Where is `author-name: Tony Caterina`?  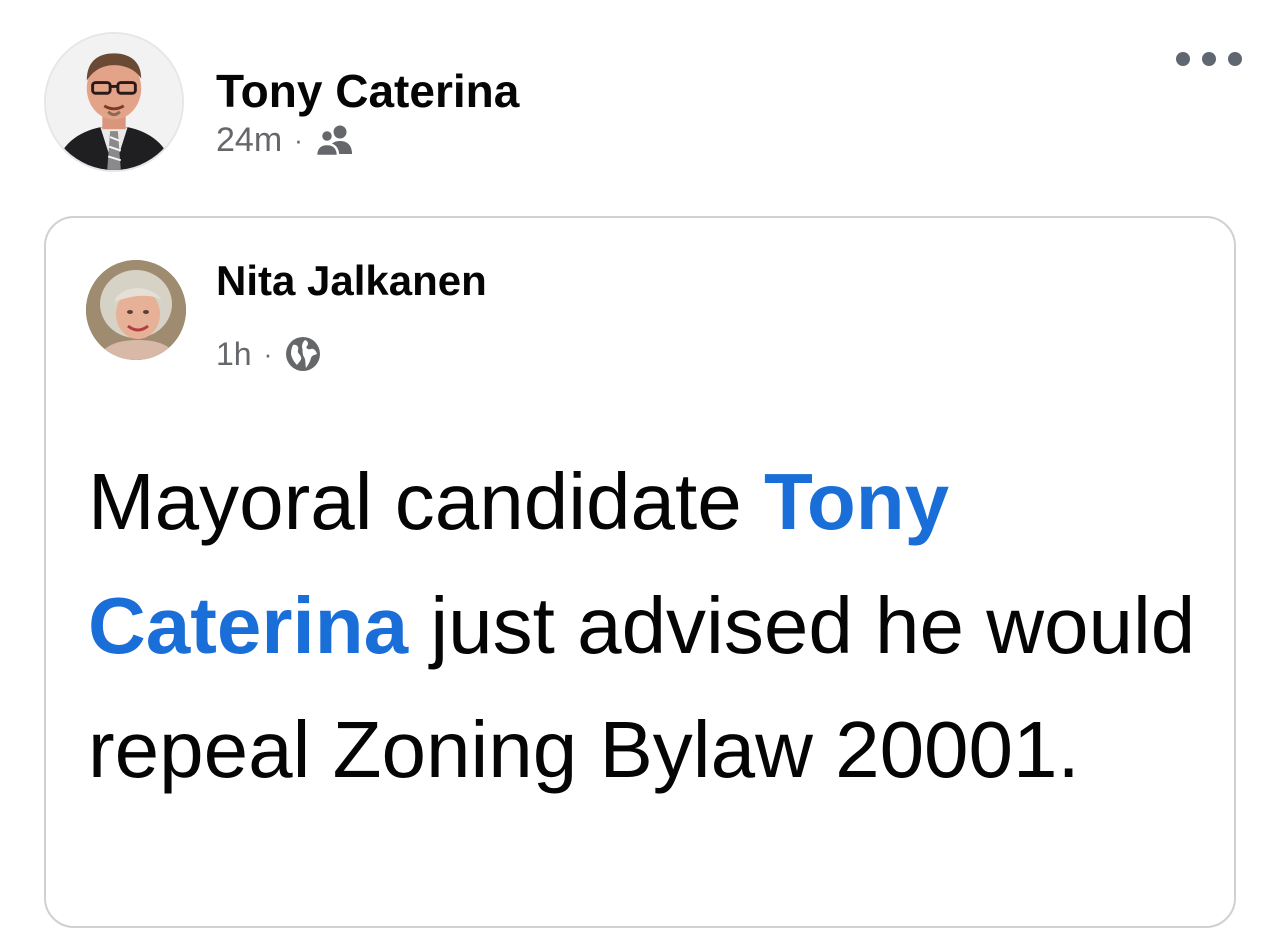 author-name: Tony Caterina is located at coordinates (367, 91).